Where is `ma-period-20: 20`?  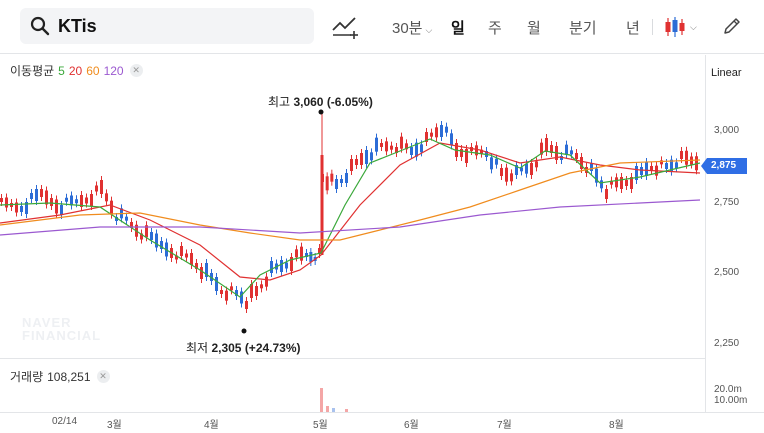
ma-period-20: 20 is located at coordinates (75, 70).